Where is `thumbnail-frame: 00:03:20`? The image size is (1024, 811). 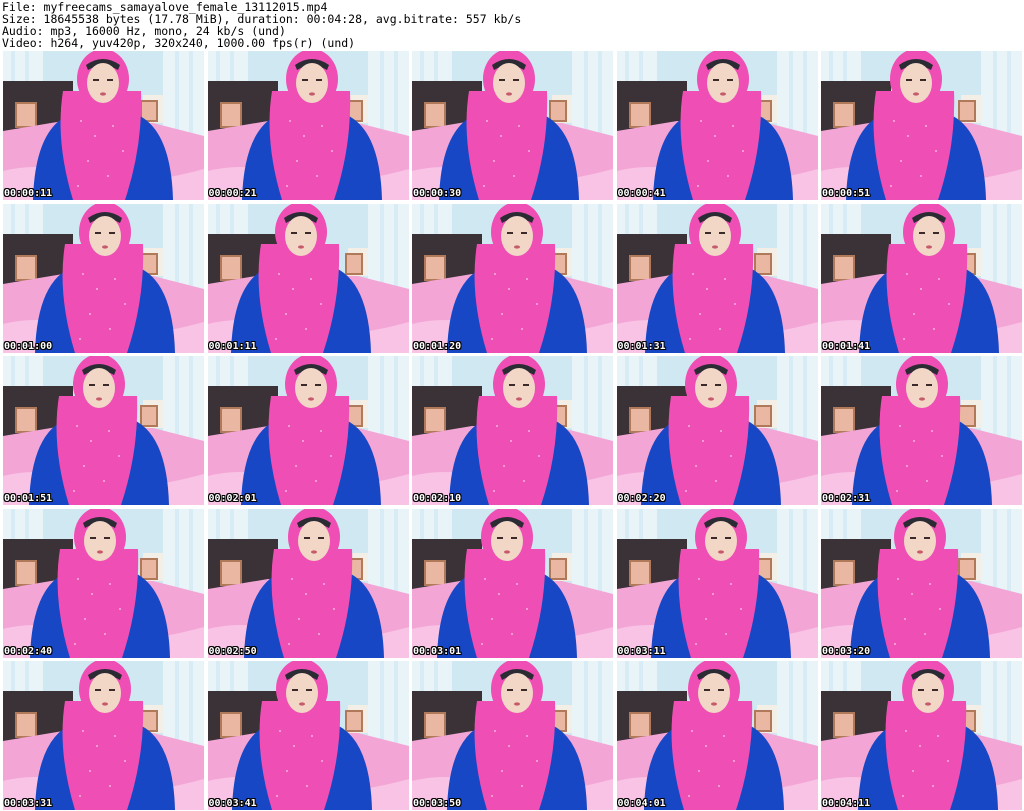 thumbnail-frame: 00:03:20 is located at coordinates (921, 583).